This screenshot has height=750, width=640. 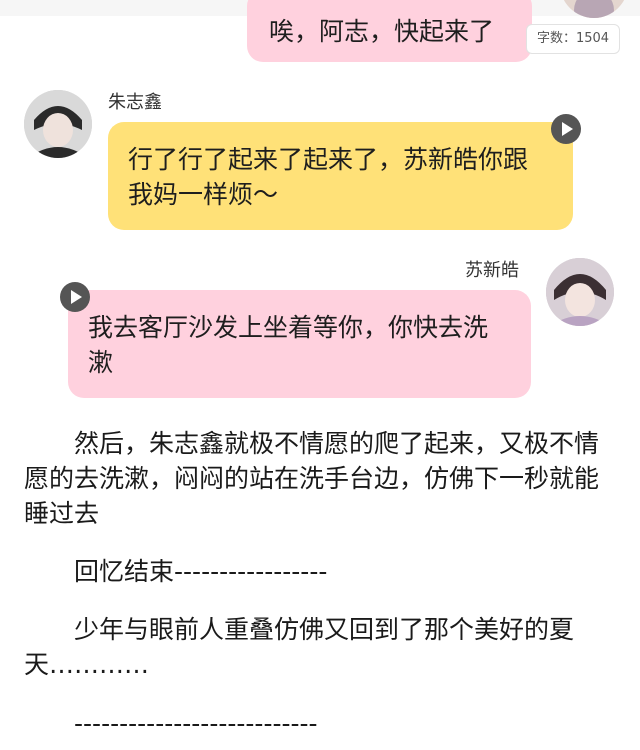 What do you see at coordinates (492, 270) in the screenshot?
I see `sender-name: 苏新皓` at bounding box center [492, 270].